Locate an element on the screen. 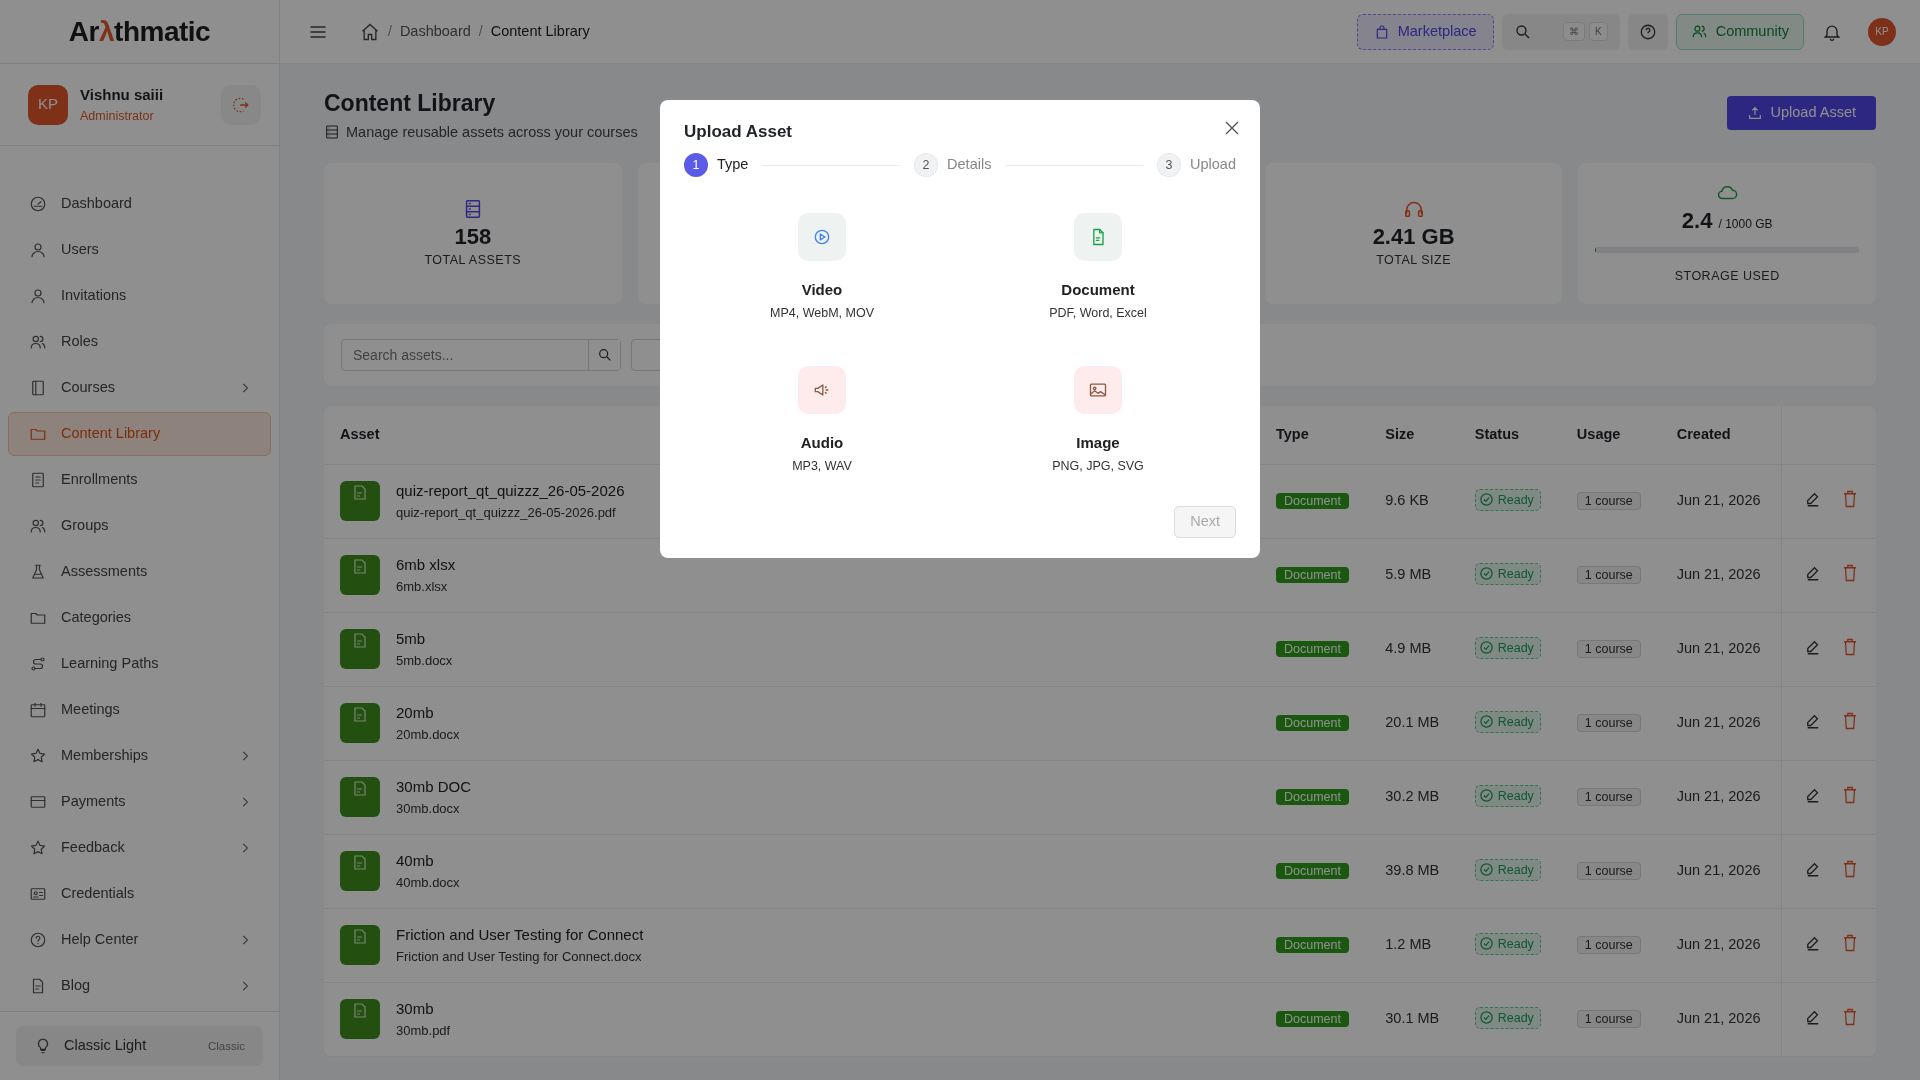 The height and width of the screenshot is (1080, 1920). asset-title: quiz-report_qt_quizzz_26-05-2026 is located at coordinates (510, 491).